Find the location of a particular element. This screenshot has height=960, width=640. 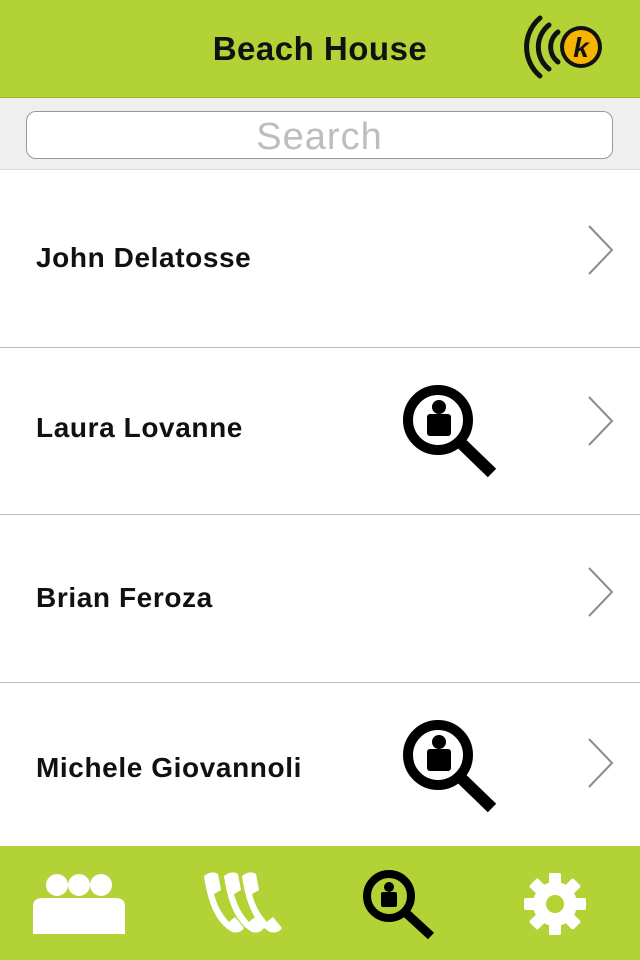

search-placeholder: Search is located at coordinates (319, 137).